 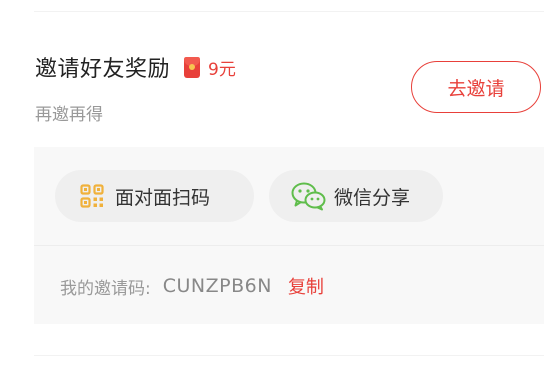 What do you see at coordinates (372, 197) in the screenshot?
I see `wechat-share-label: 微信分享` at bounding box center [372, 197].